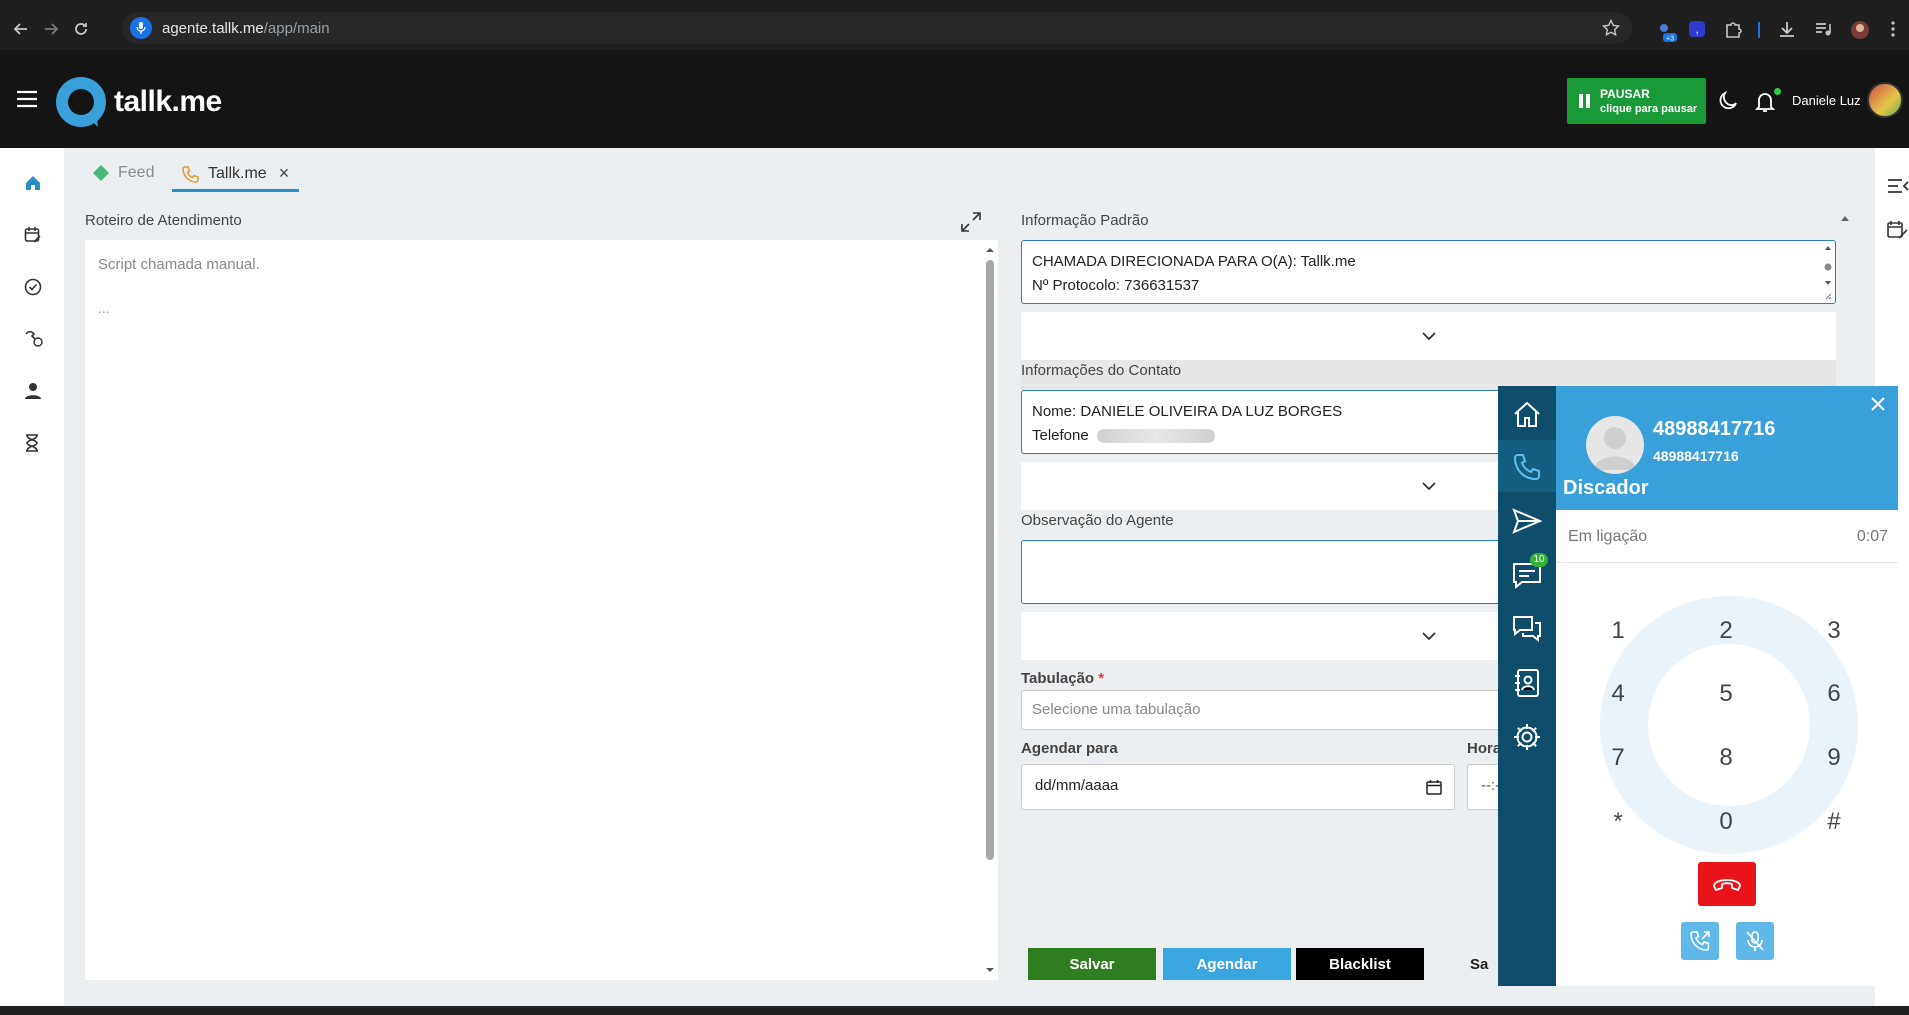  I want to click on site-info-icon, so click(141, 28).